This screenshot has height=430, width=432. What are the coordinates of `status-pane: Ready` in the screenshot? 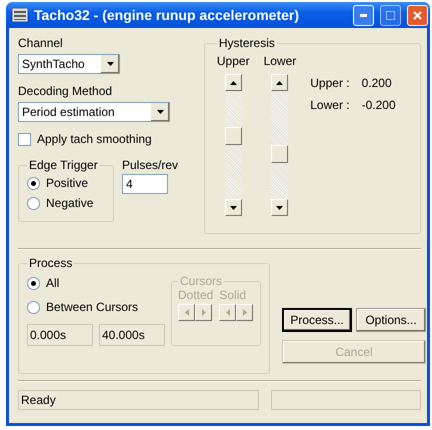 It's located at (139, 400).